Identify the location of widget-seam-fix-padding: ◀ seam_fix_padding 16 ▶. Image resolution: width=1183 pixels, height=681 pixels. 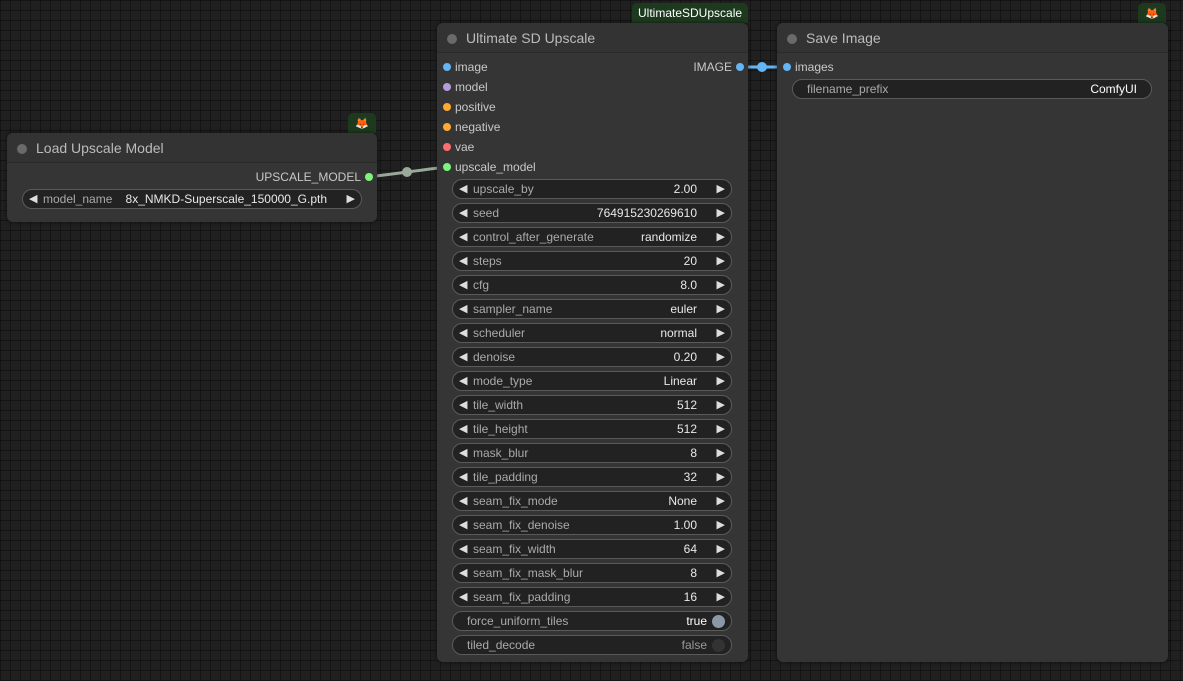
(592, 597).